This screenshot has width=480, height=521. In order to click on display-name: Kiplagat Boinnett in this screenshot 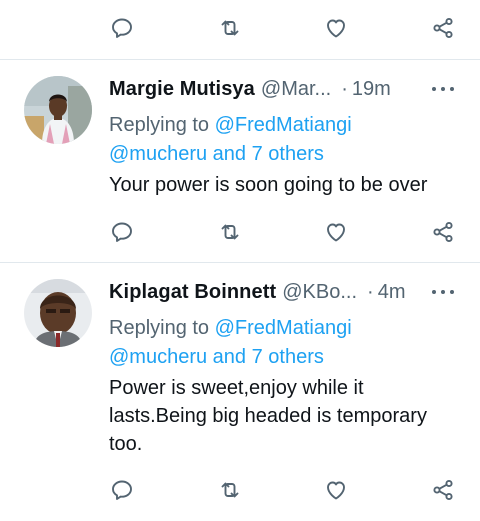, I will do `click(192, 292)`.